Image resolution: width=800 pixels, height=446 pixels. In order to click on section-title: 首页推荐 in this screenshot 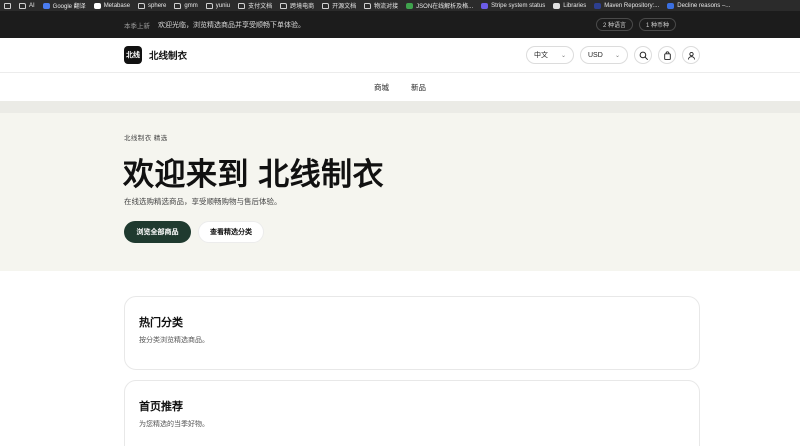, I will do `click(161, 407)`.